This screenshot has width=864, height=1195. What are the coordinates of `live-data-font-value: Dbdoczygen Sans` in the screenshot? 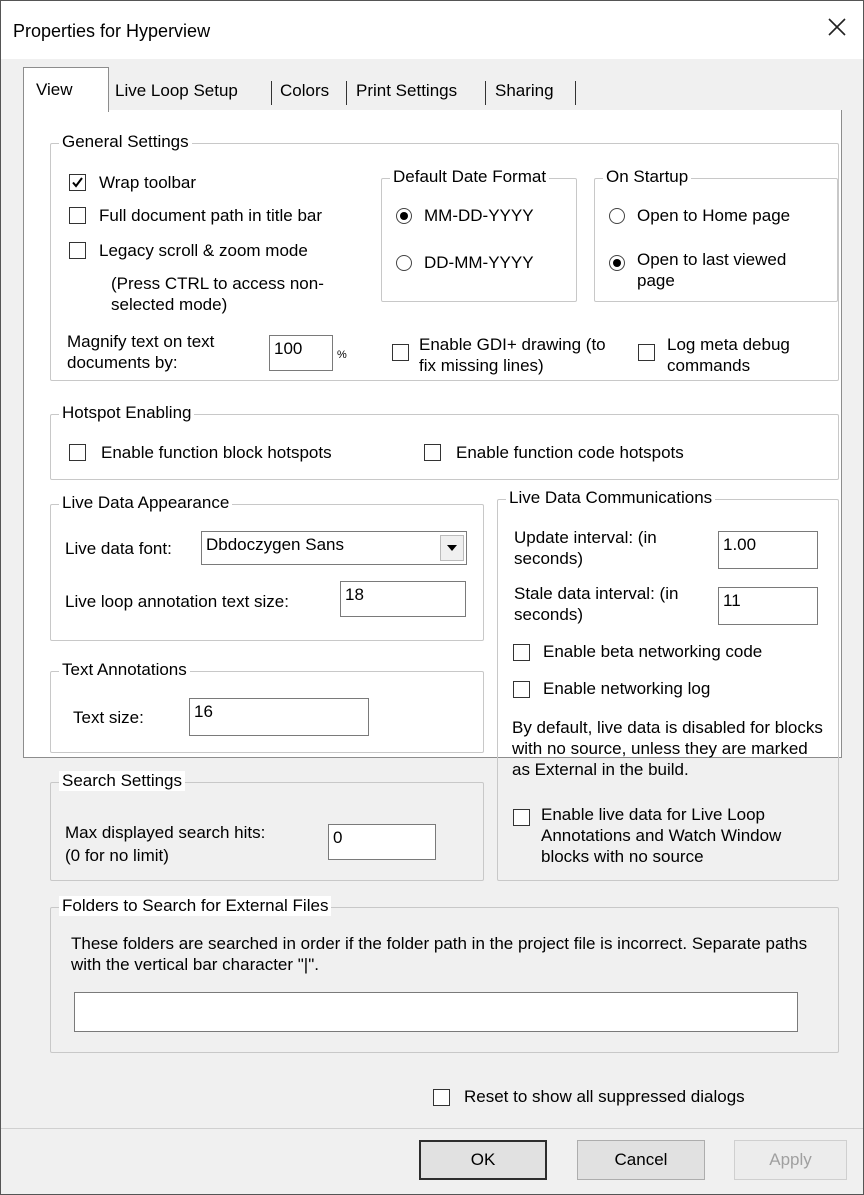 It's located at (275, 544).